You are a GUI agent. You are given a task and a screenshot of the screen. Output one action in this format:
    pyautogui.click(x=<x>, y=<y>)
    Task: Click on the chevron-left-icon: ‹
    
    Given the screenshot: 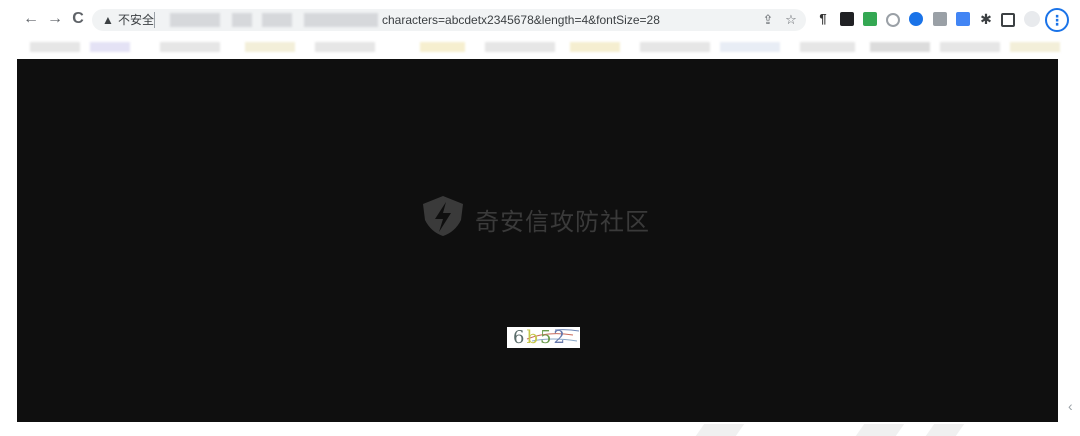 What is the action you would take?
    pyautogui.click(x=1070, y=406)
    